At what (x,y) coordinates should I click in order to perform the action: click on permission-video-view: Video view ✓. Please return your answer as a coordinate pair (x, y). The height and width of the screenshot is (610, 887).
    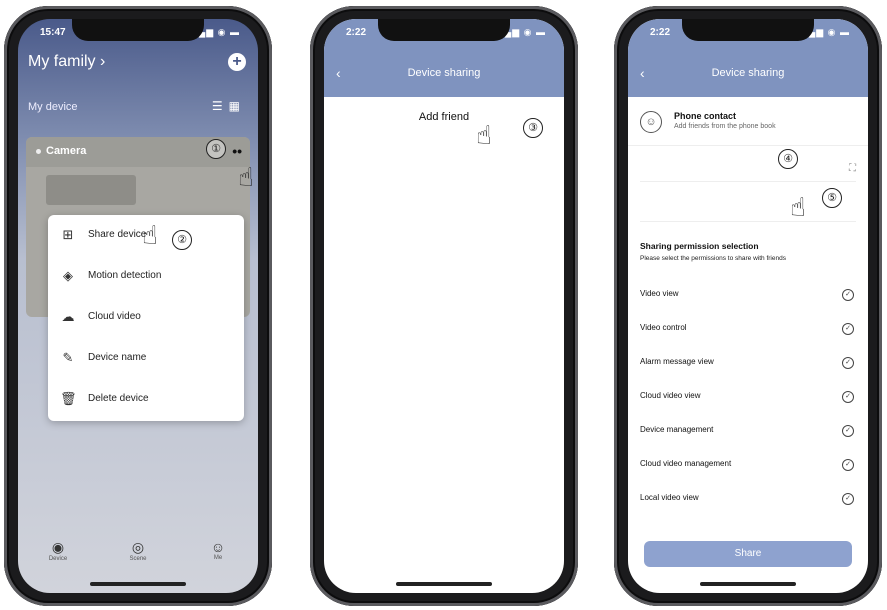
    Looking at the image, I should click on (748, 299).